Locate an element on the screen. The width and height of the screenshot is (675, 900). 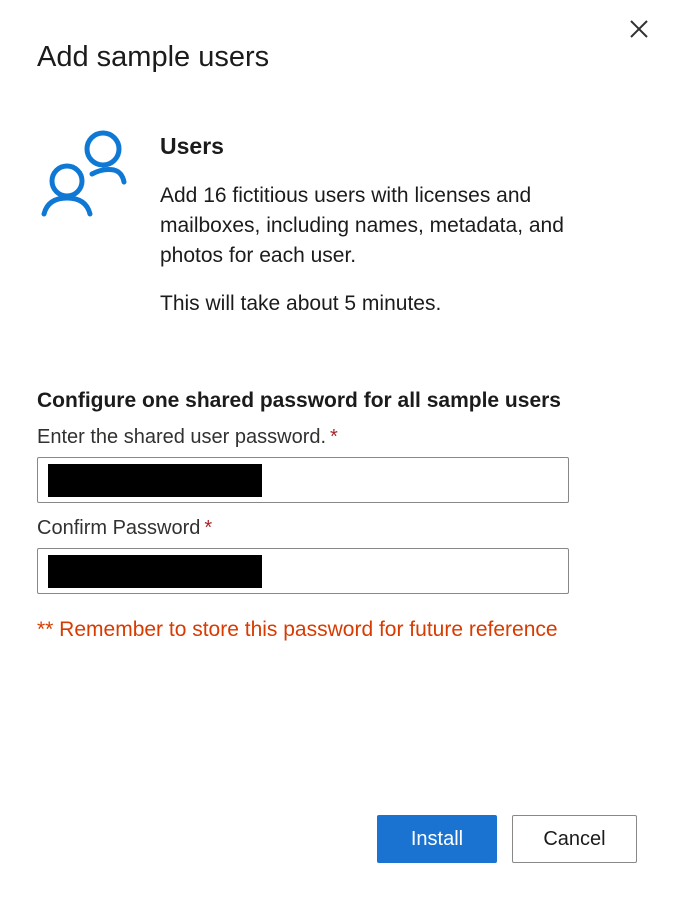
confirm-password-label: Confirm Password * is located at coordinates (124, 528).